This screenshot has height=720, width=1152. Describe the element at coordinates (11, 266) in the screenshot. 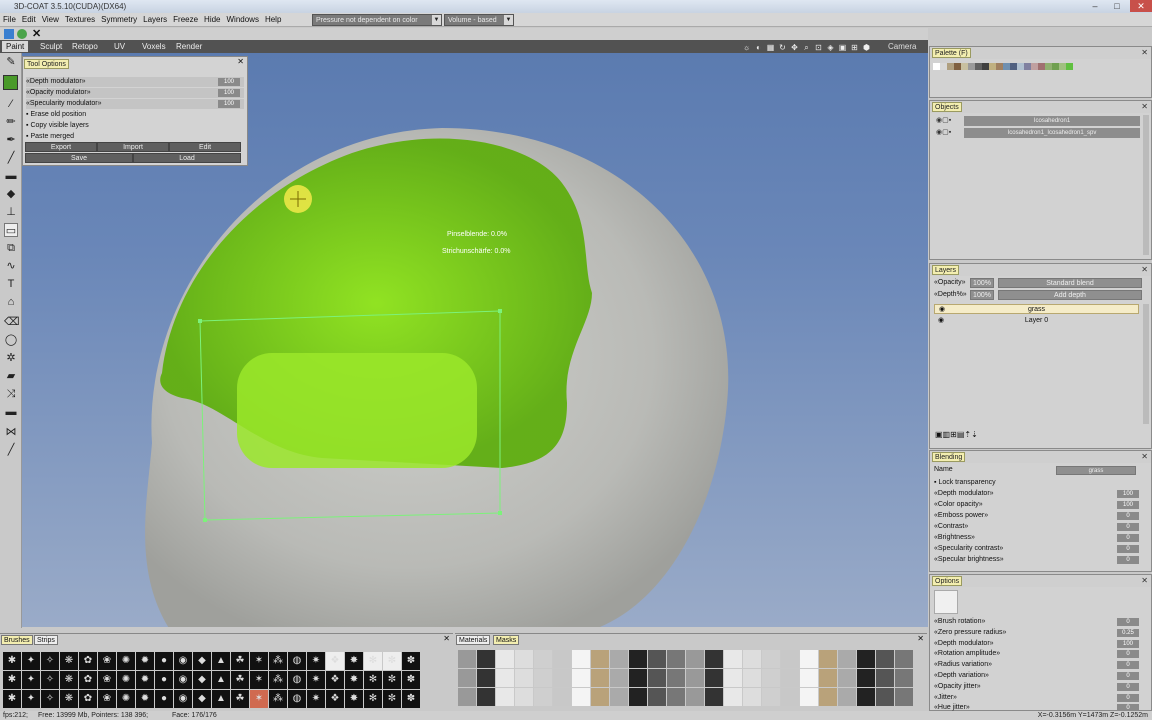

I see `curve-icon: ∿` at that location.